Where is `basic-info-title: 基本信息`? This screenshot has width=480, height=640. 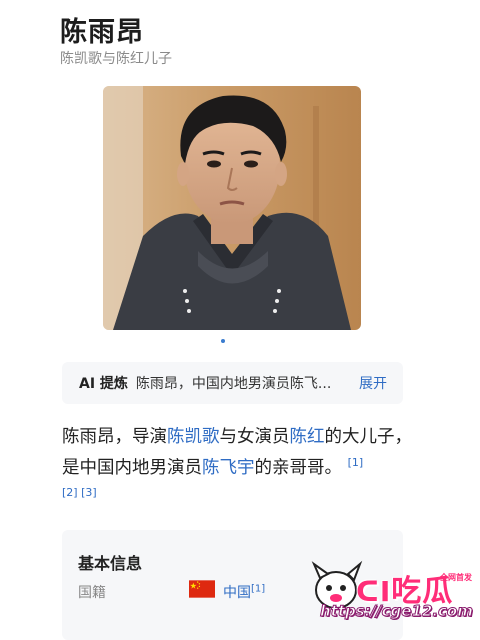 basic-info-title: 基本信息 is located at coordinates (110, 563).